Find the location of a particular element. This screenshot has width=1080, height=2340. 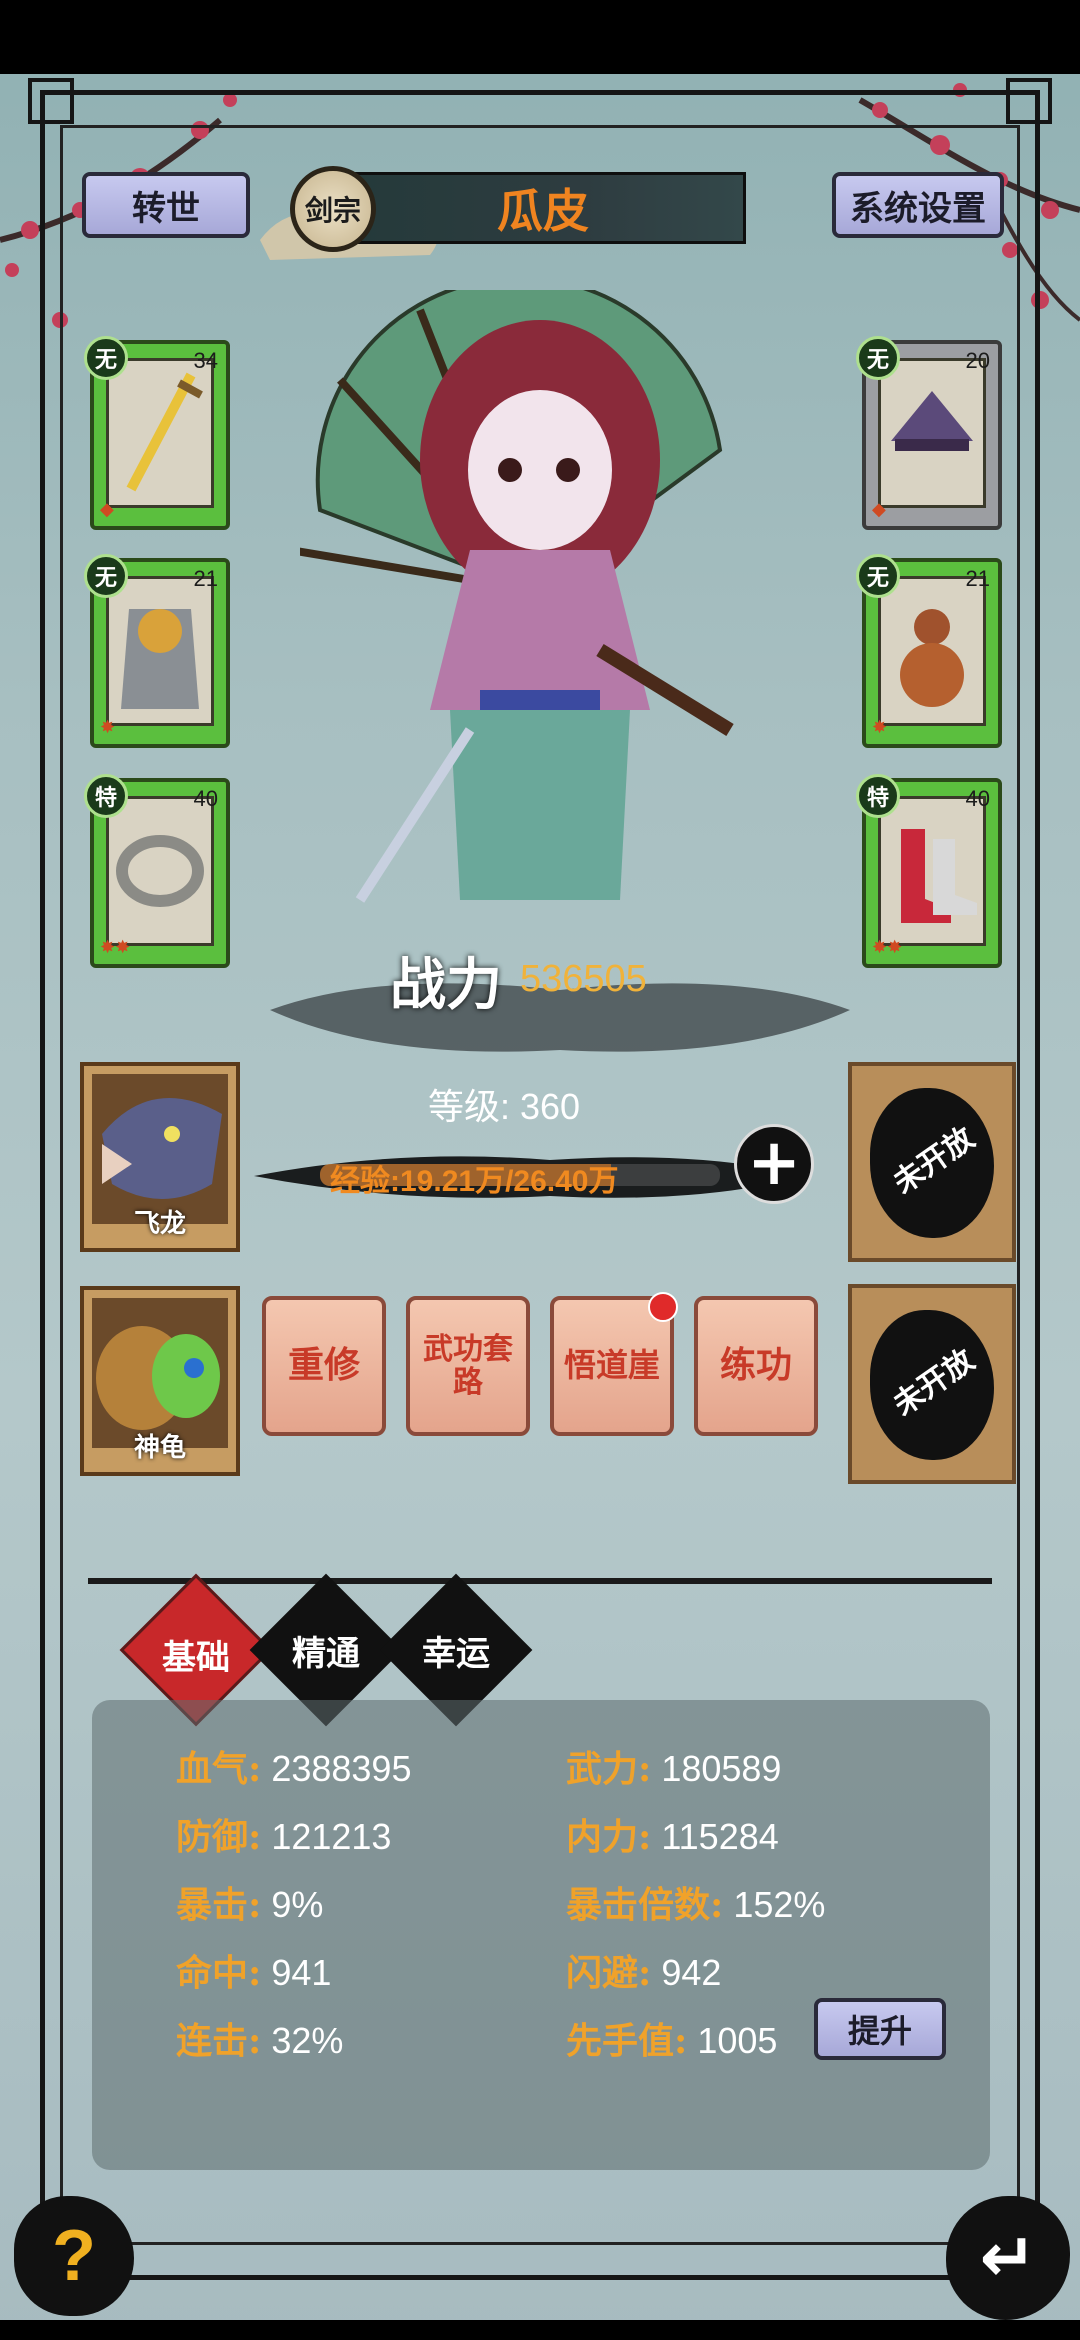

tab-label: 基础 is located at coordinates (196, 1657).